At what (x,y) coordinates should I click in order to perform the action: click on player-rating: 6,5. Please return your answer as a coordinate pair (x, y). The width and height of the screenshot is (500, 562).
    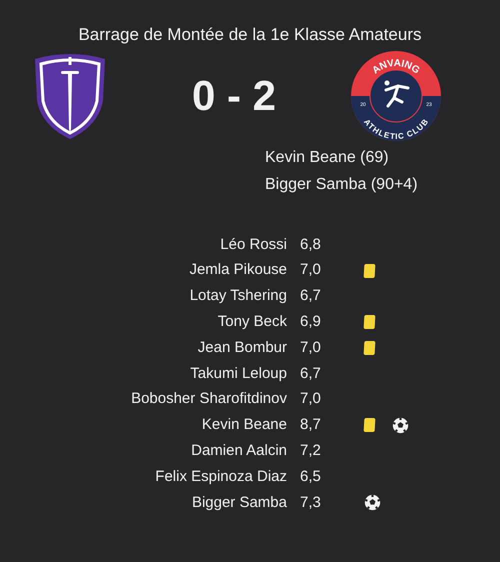
    Looking at the image, I should click on (311, 476).